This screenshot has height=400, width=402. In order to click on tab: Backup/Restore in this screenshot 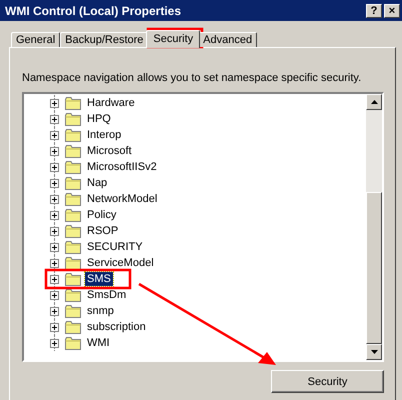, I will do `click(104, 39)`.